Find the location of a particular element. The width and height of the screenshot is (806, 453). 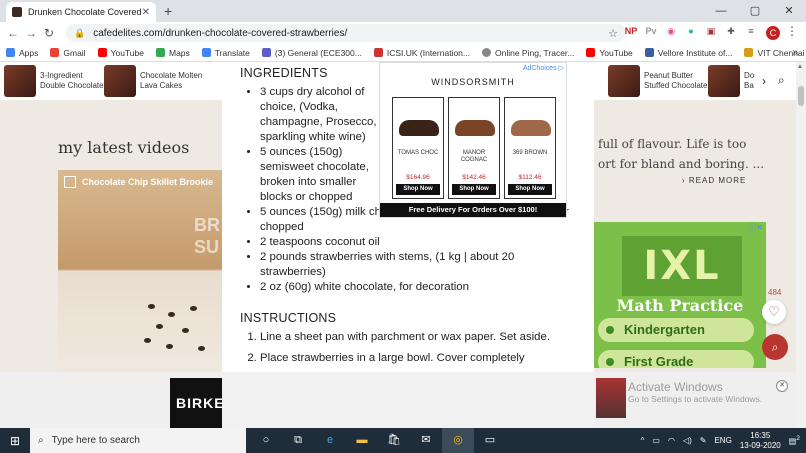

scroll-up-icon: ▲ is located at coordinates (800, 67).